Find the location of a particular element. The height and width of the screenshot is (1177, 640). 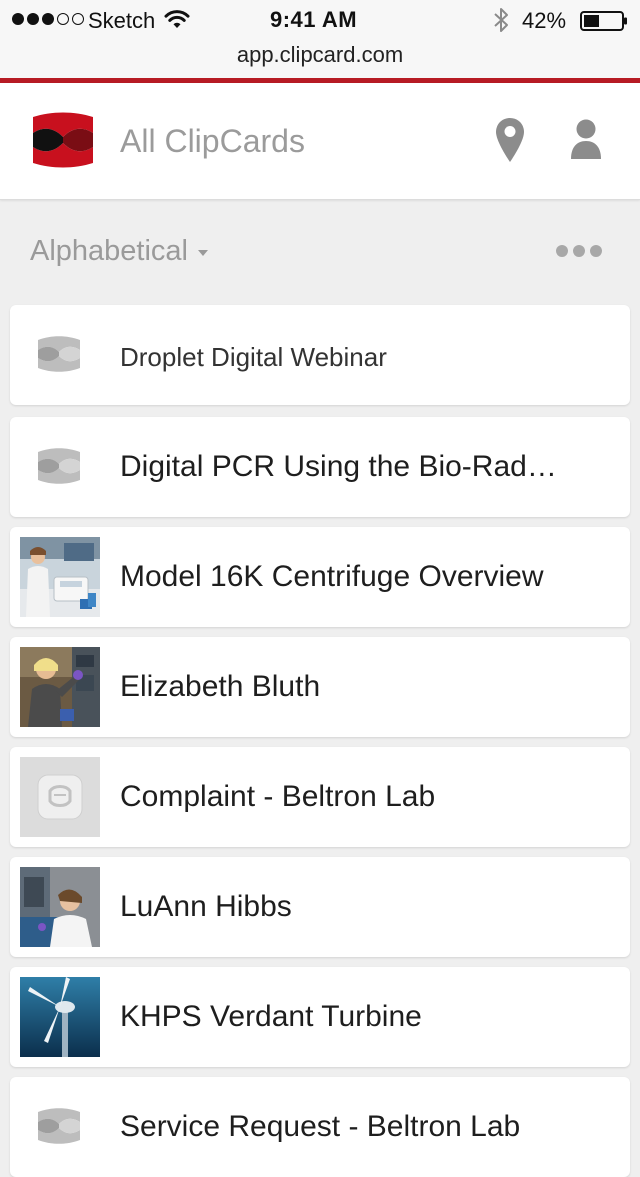

scientist-photo-thumbnail is located at coordinates (60, 907).